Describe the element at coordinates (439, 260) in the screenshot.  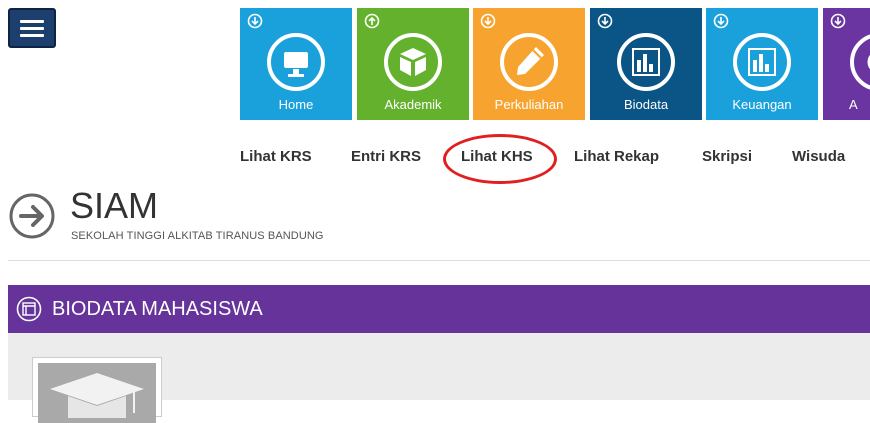
I see `divider` at that location.